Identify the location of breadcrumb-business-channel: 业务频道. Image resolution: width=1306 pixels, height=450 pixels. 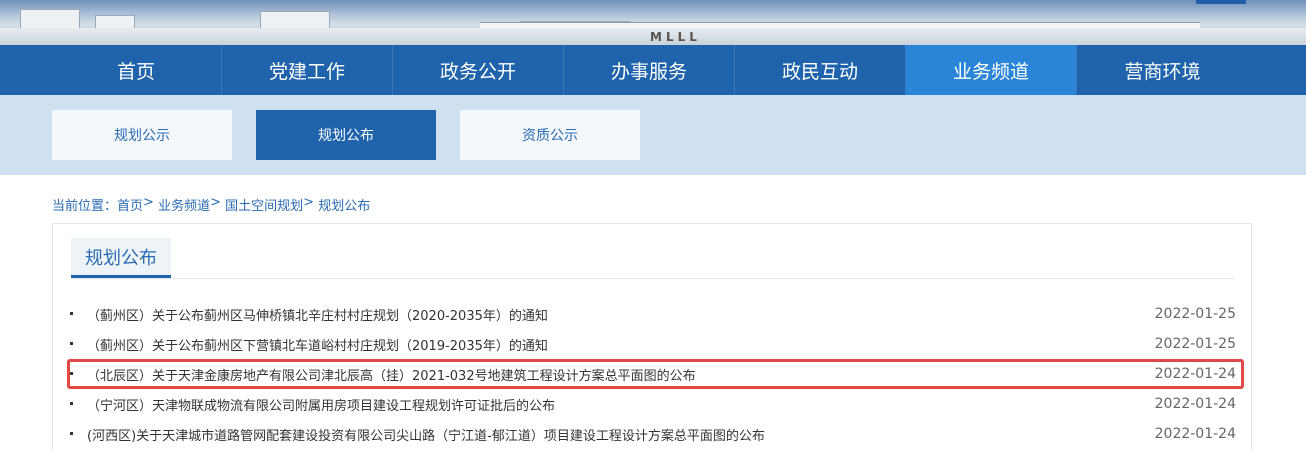
(184, 204).